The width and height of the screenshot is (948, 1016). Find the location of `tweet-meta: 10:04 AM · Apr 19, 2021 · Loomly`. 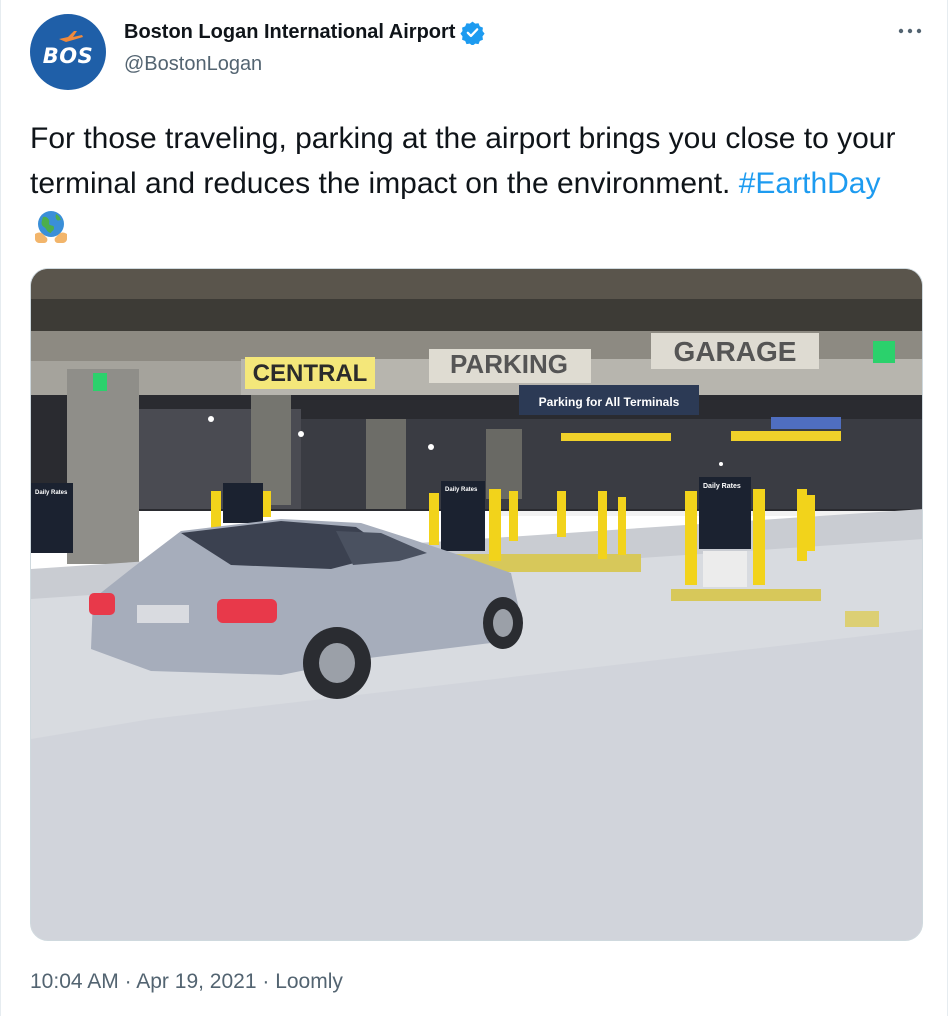

tweet-meta: 10:04 AM · Apr 19, 2021 · Loomly is located at coordinates (186, 982).